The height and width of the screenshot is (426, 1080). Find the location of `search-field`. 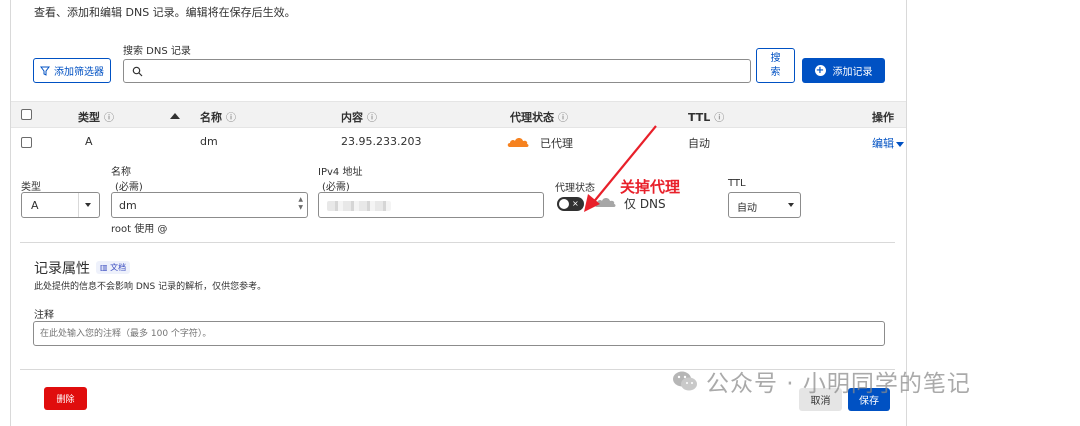

search-field is located at coordinates (437, 71).